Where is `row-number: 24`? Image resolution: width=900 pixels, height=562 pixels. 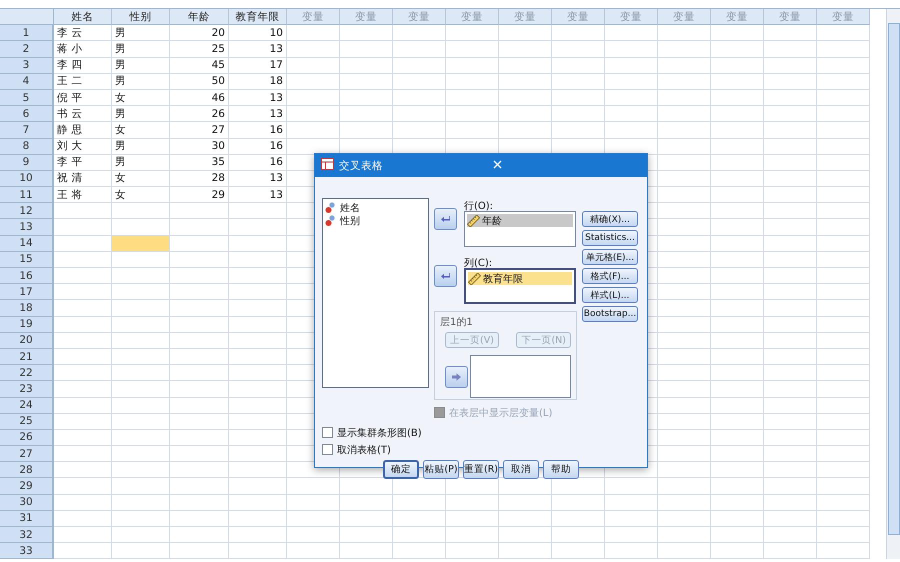 row-number: 24 is located at coordinates (27, 406).